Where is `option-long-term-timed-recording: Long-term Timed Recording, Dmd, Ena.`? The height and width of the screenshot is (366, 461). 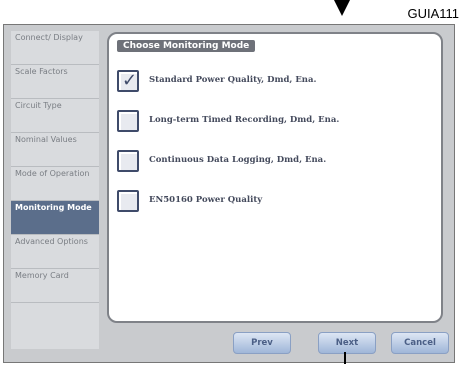 option-long-term-timed-recording: Long-term Timed Recording, Dmd, Ena. is located at coordinates (277, 123).